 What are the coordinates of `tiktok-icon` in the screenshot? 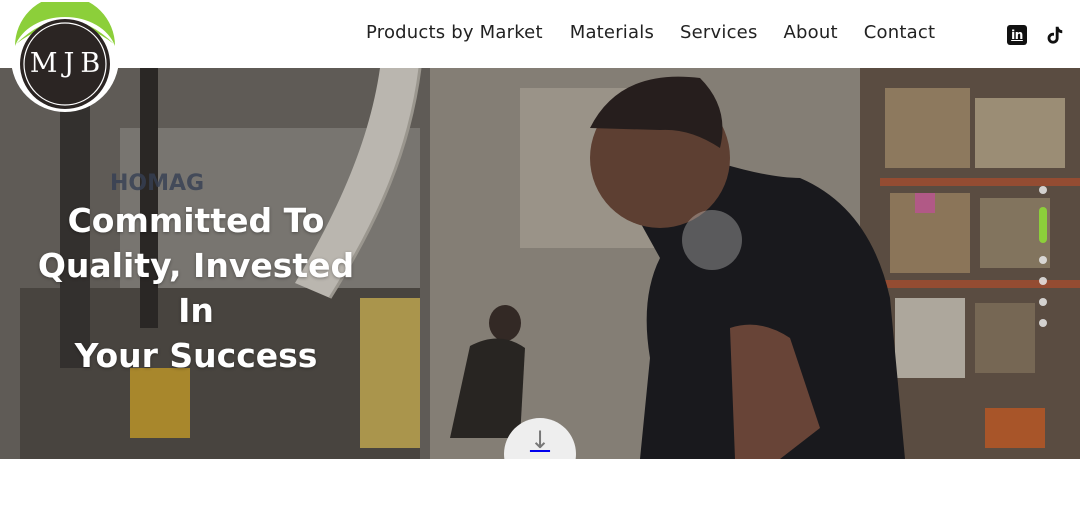 It's located at (1055, 35).